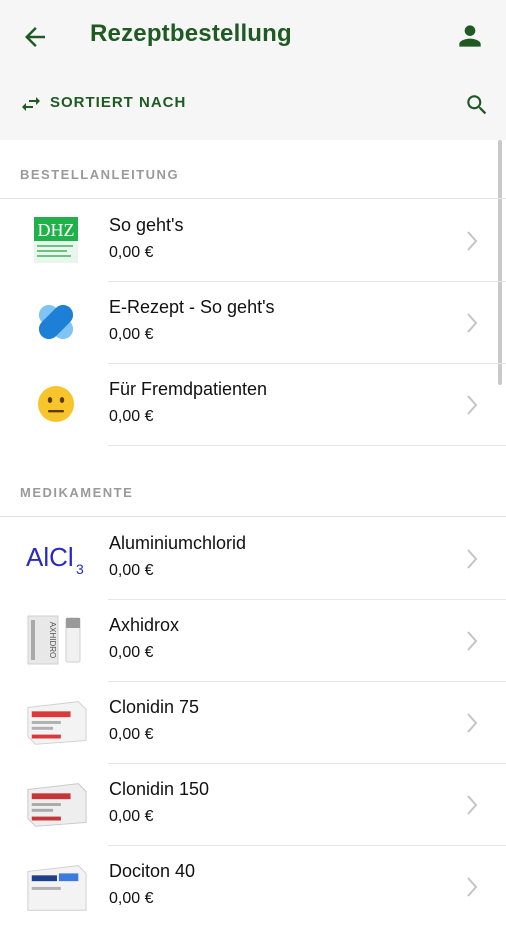 This screenshot has height=928, width=506. What do you see at coordinates (154, 707) in the screenshot?
I see `item-name: Clonidin 75` at bounding box center [154, 707].